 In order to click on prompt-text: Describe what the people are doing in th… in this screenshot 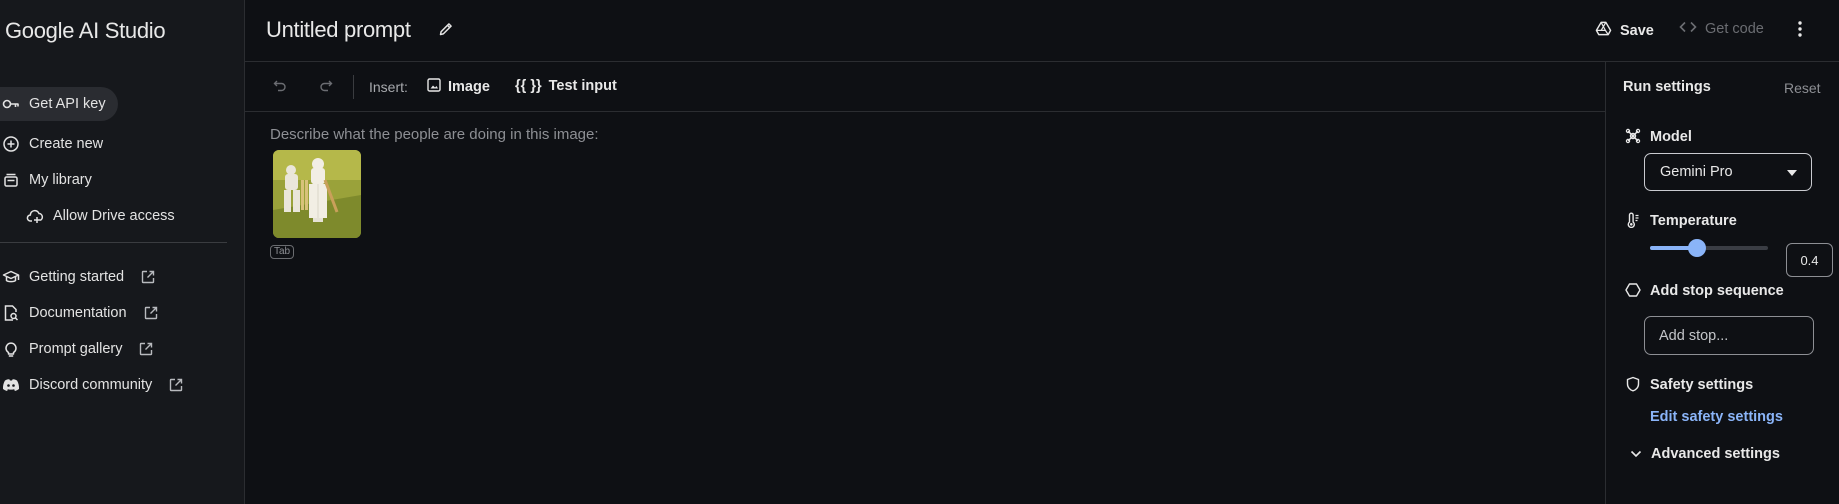, I will do `click(434, 134)`.